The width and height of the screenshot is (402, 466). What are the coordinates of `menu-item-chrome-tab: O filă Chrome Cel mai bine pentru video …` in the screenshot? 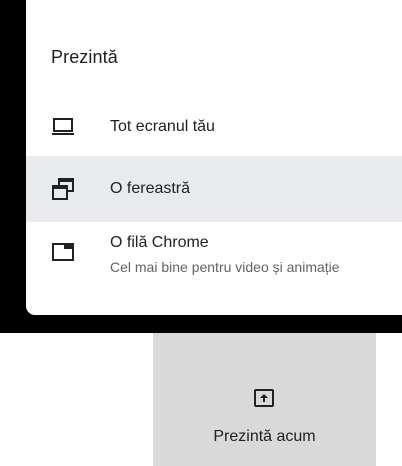 It's located at (214, 257).